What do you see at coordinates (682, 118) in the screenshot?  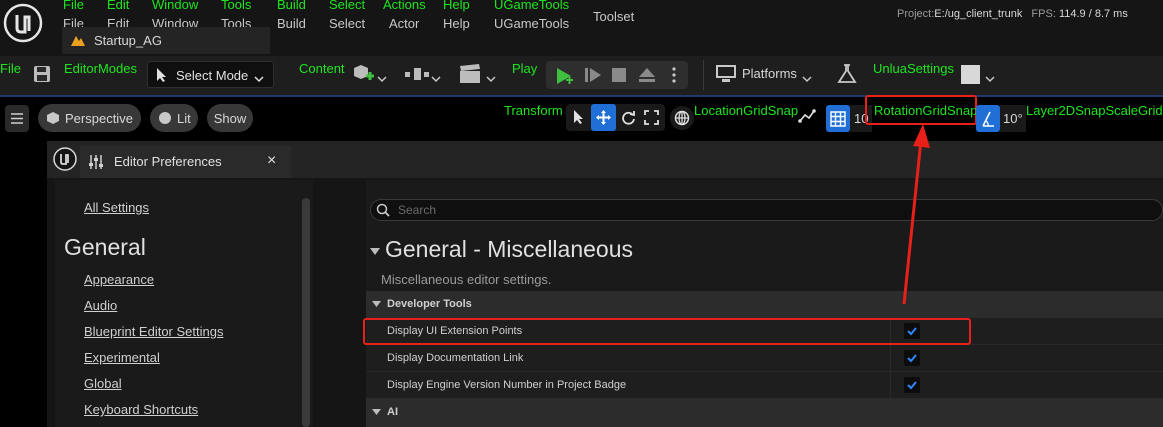 I see `world-space-icon` at bounding box center [682, 118].